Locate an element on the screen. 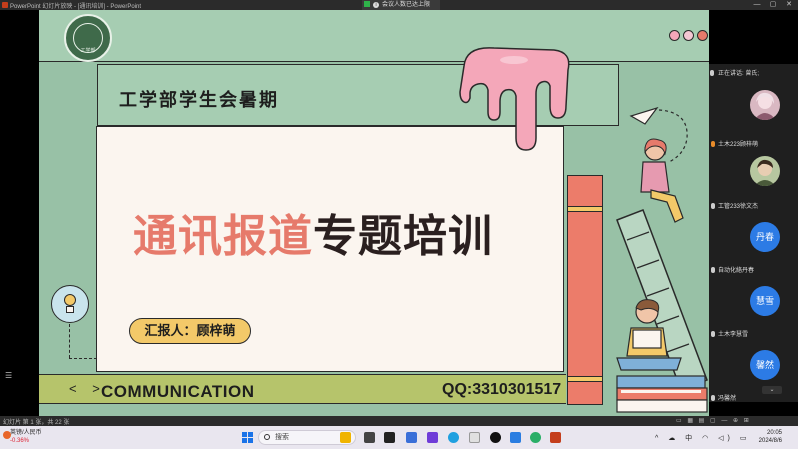  left-strip is located at coordinates (19, 213).